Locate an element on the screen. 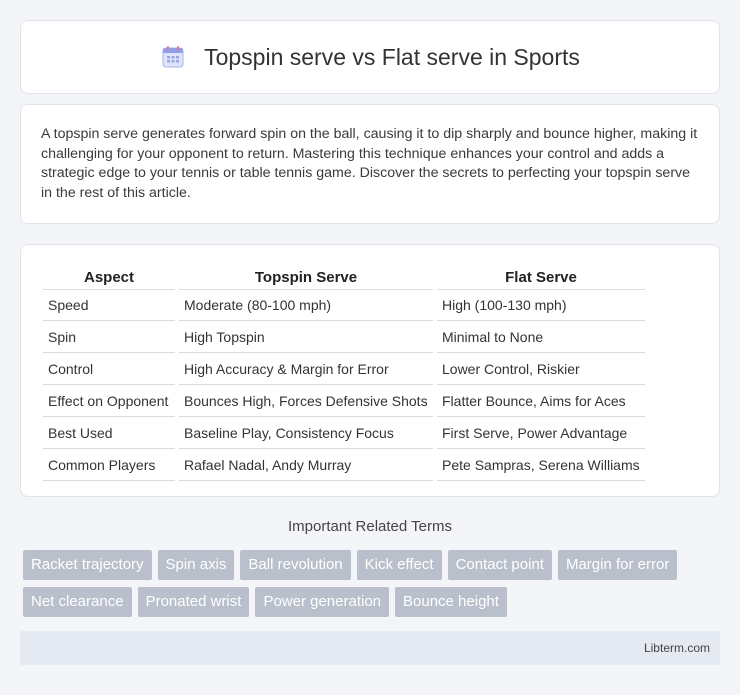  table-cell: Speed is located at coordinates (109, 305).